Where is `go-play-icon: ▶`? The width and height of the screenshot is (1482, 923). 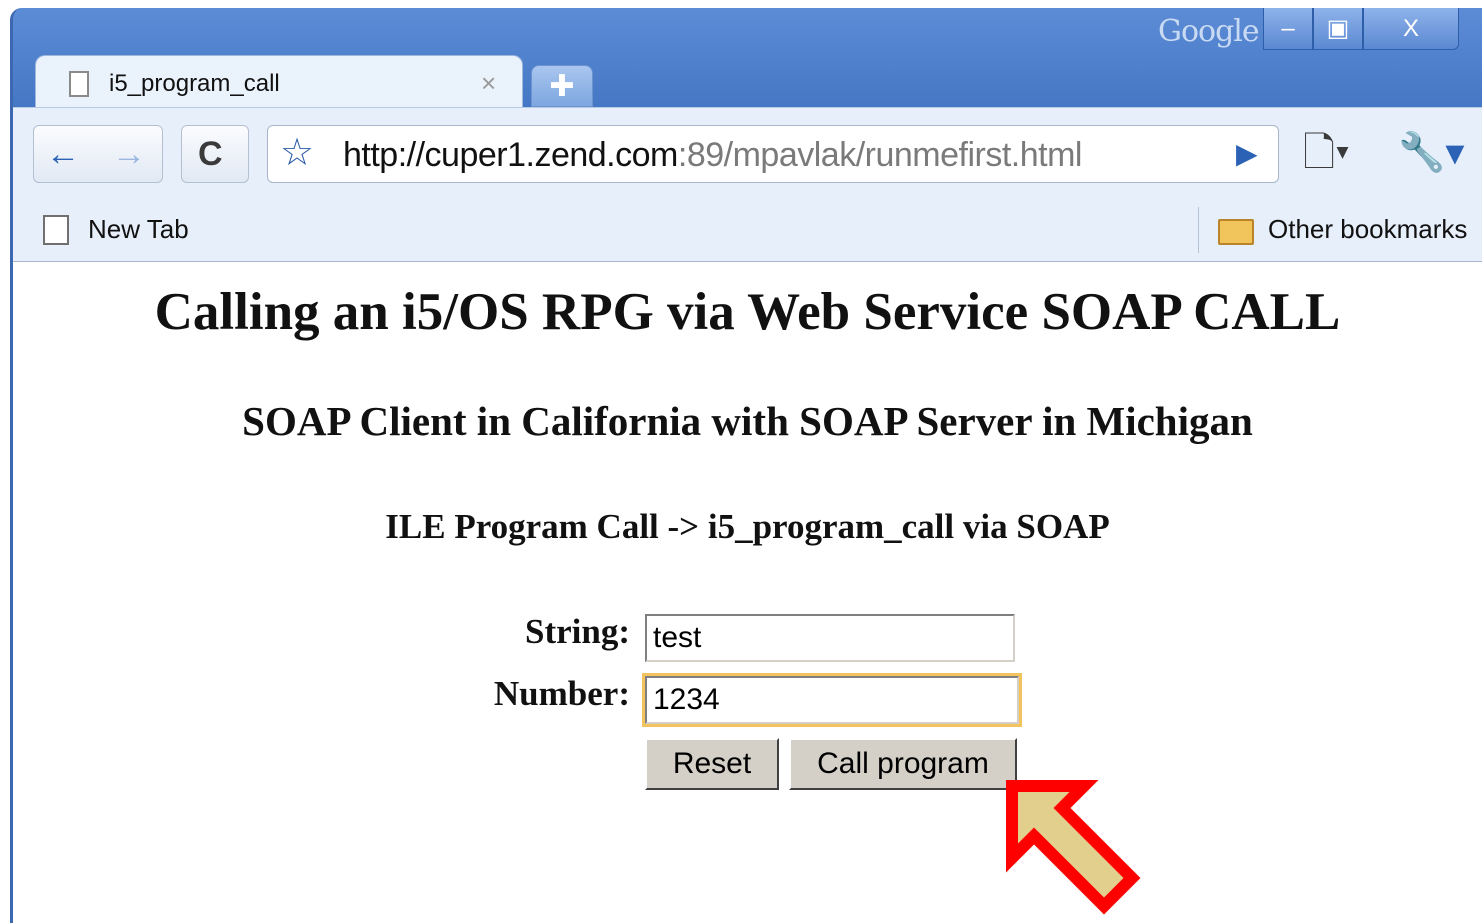 go-play-icon: ▶ is located at coordinates (1247, 154).